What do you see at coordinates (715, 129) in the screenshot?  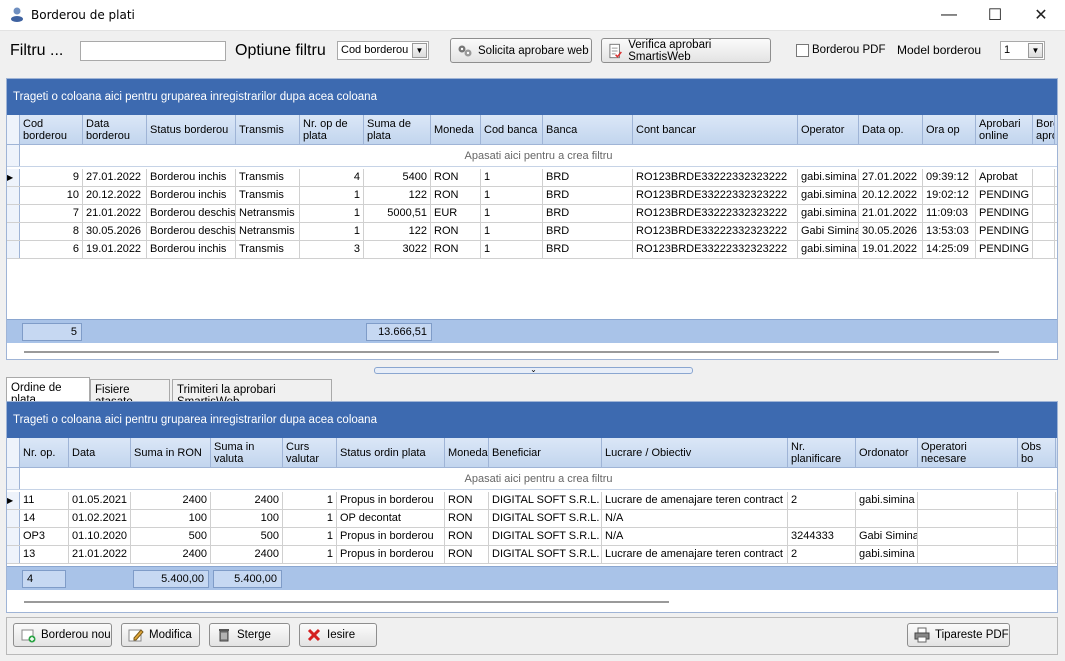 I see `column-header: Cont bancar` at bounding box center [715, 129].